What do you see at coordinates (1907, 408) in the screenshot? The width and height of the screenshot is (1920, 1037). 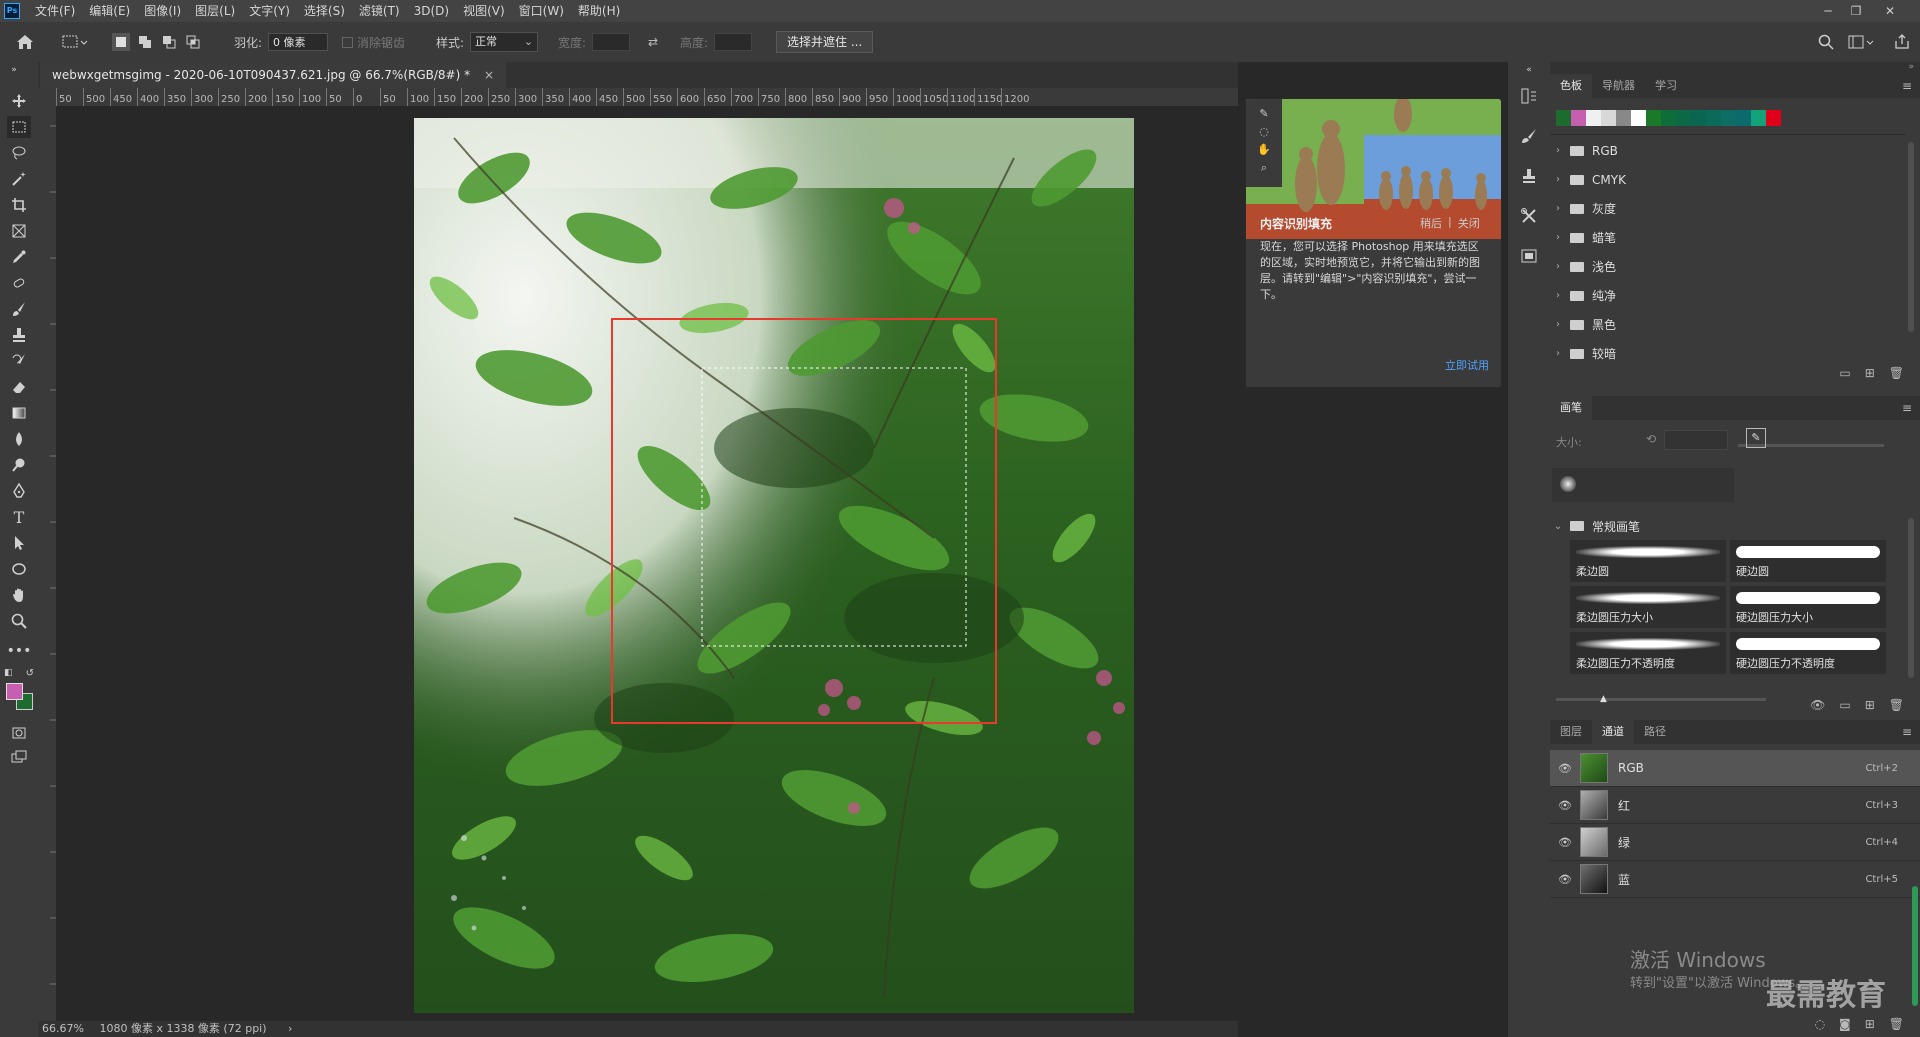 I see `brushes-menu-icon: ≡` at bounding box center [1907, 408].